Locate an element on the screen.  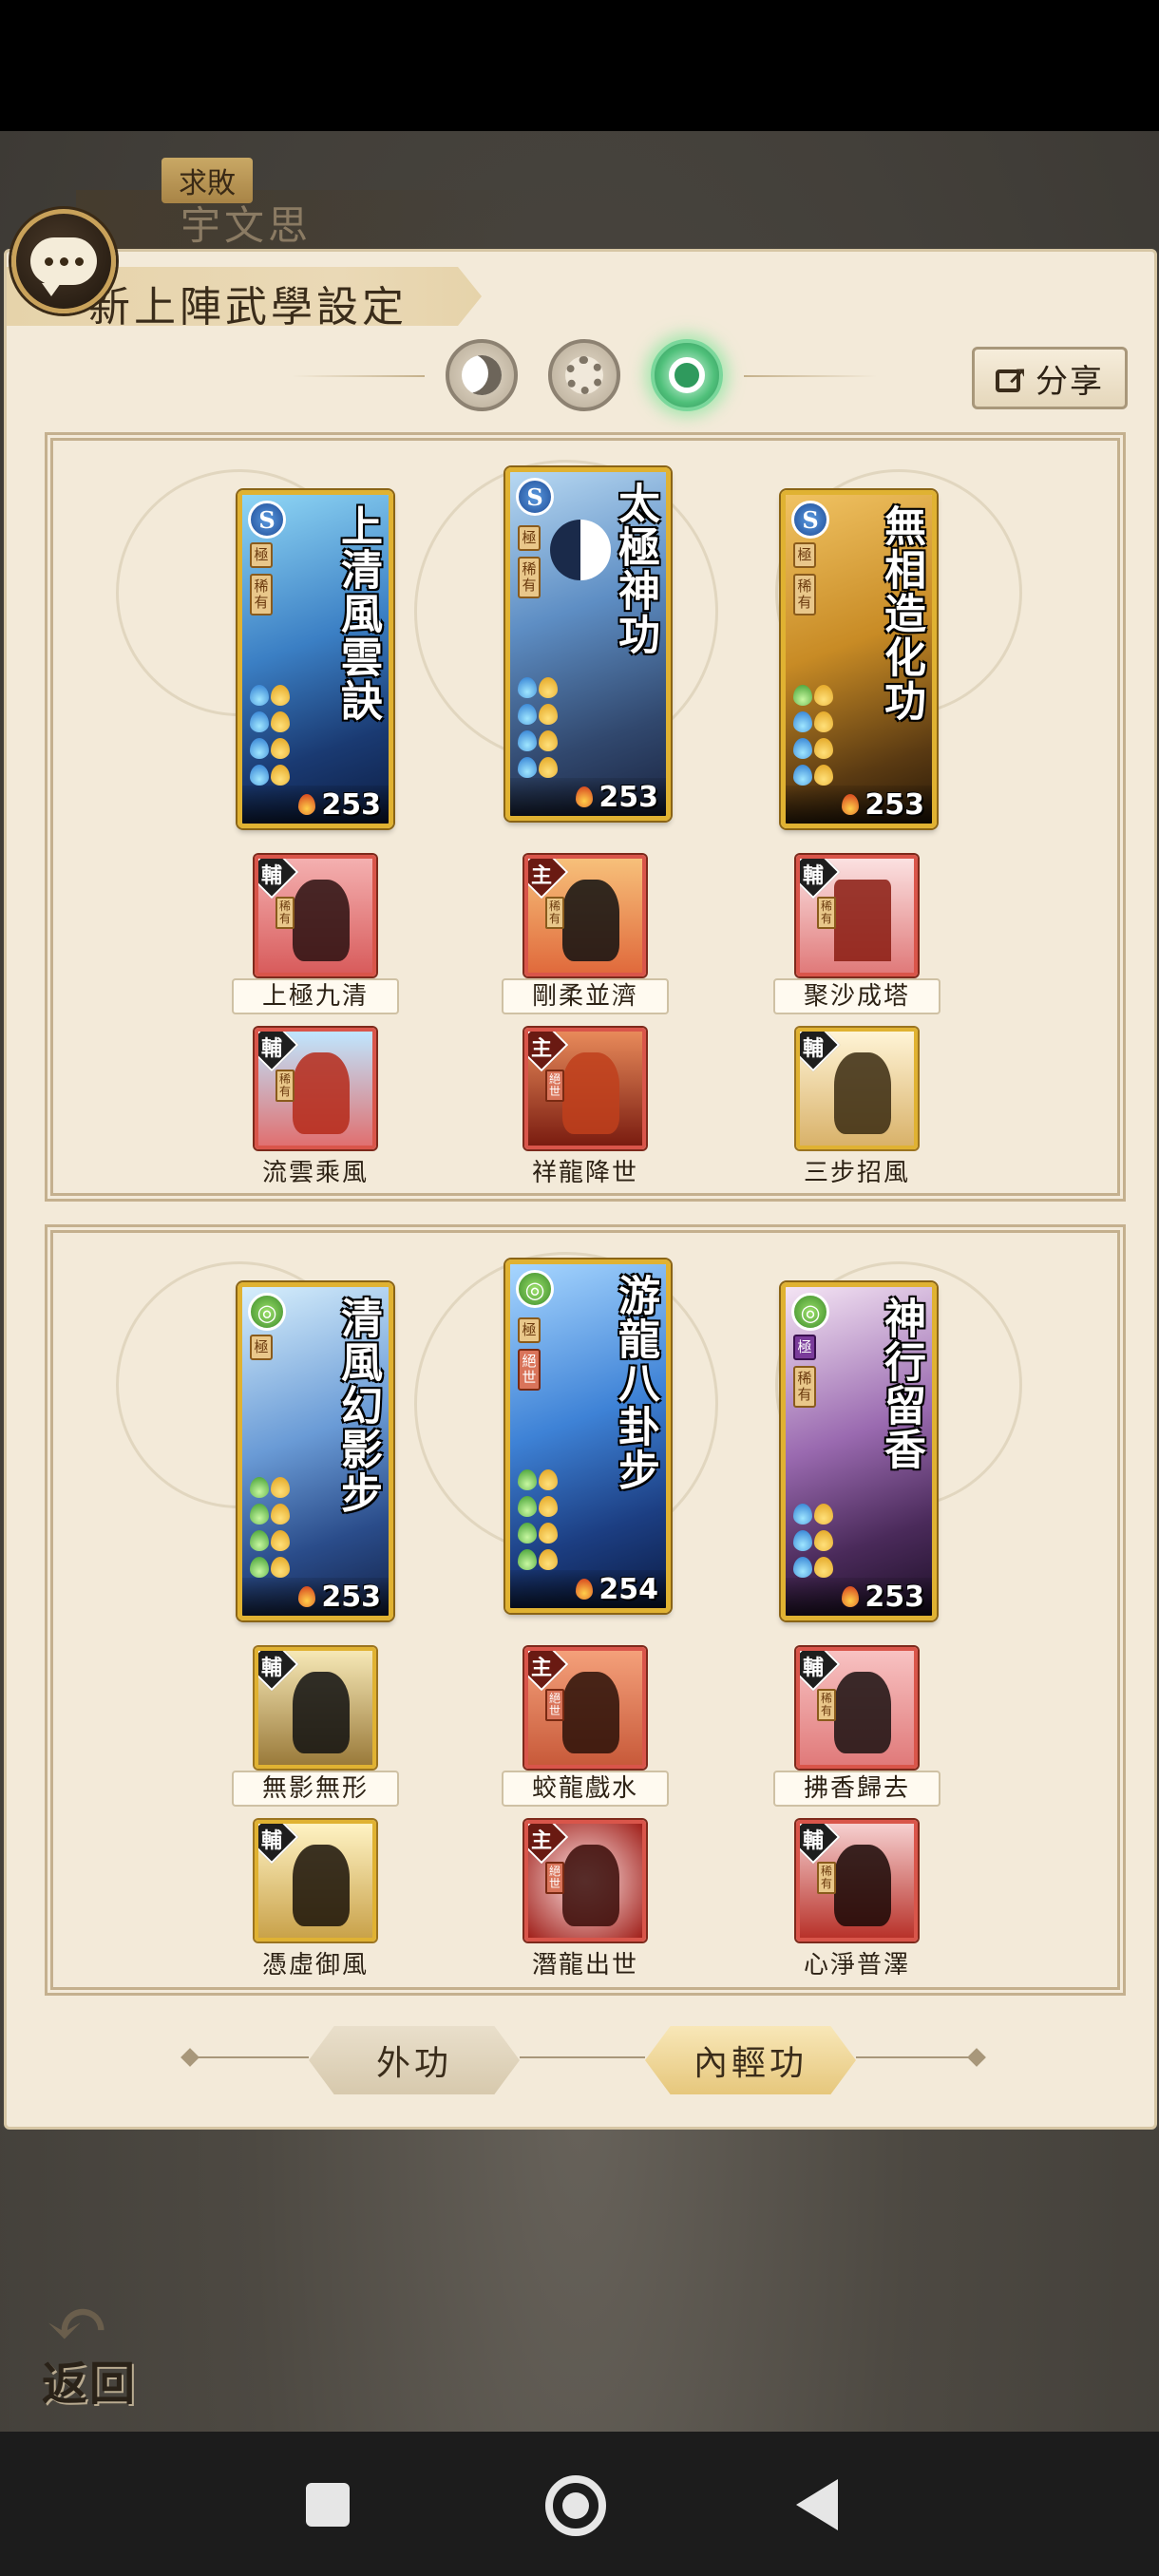
skill-card: ◎ 極 稀有 神行留香 253 is located at coordinates (859, 1451).